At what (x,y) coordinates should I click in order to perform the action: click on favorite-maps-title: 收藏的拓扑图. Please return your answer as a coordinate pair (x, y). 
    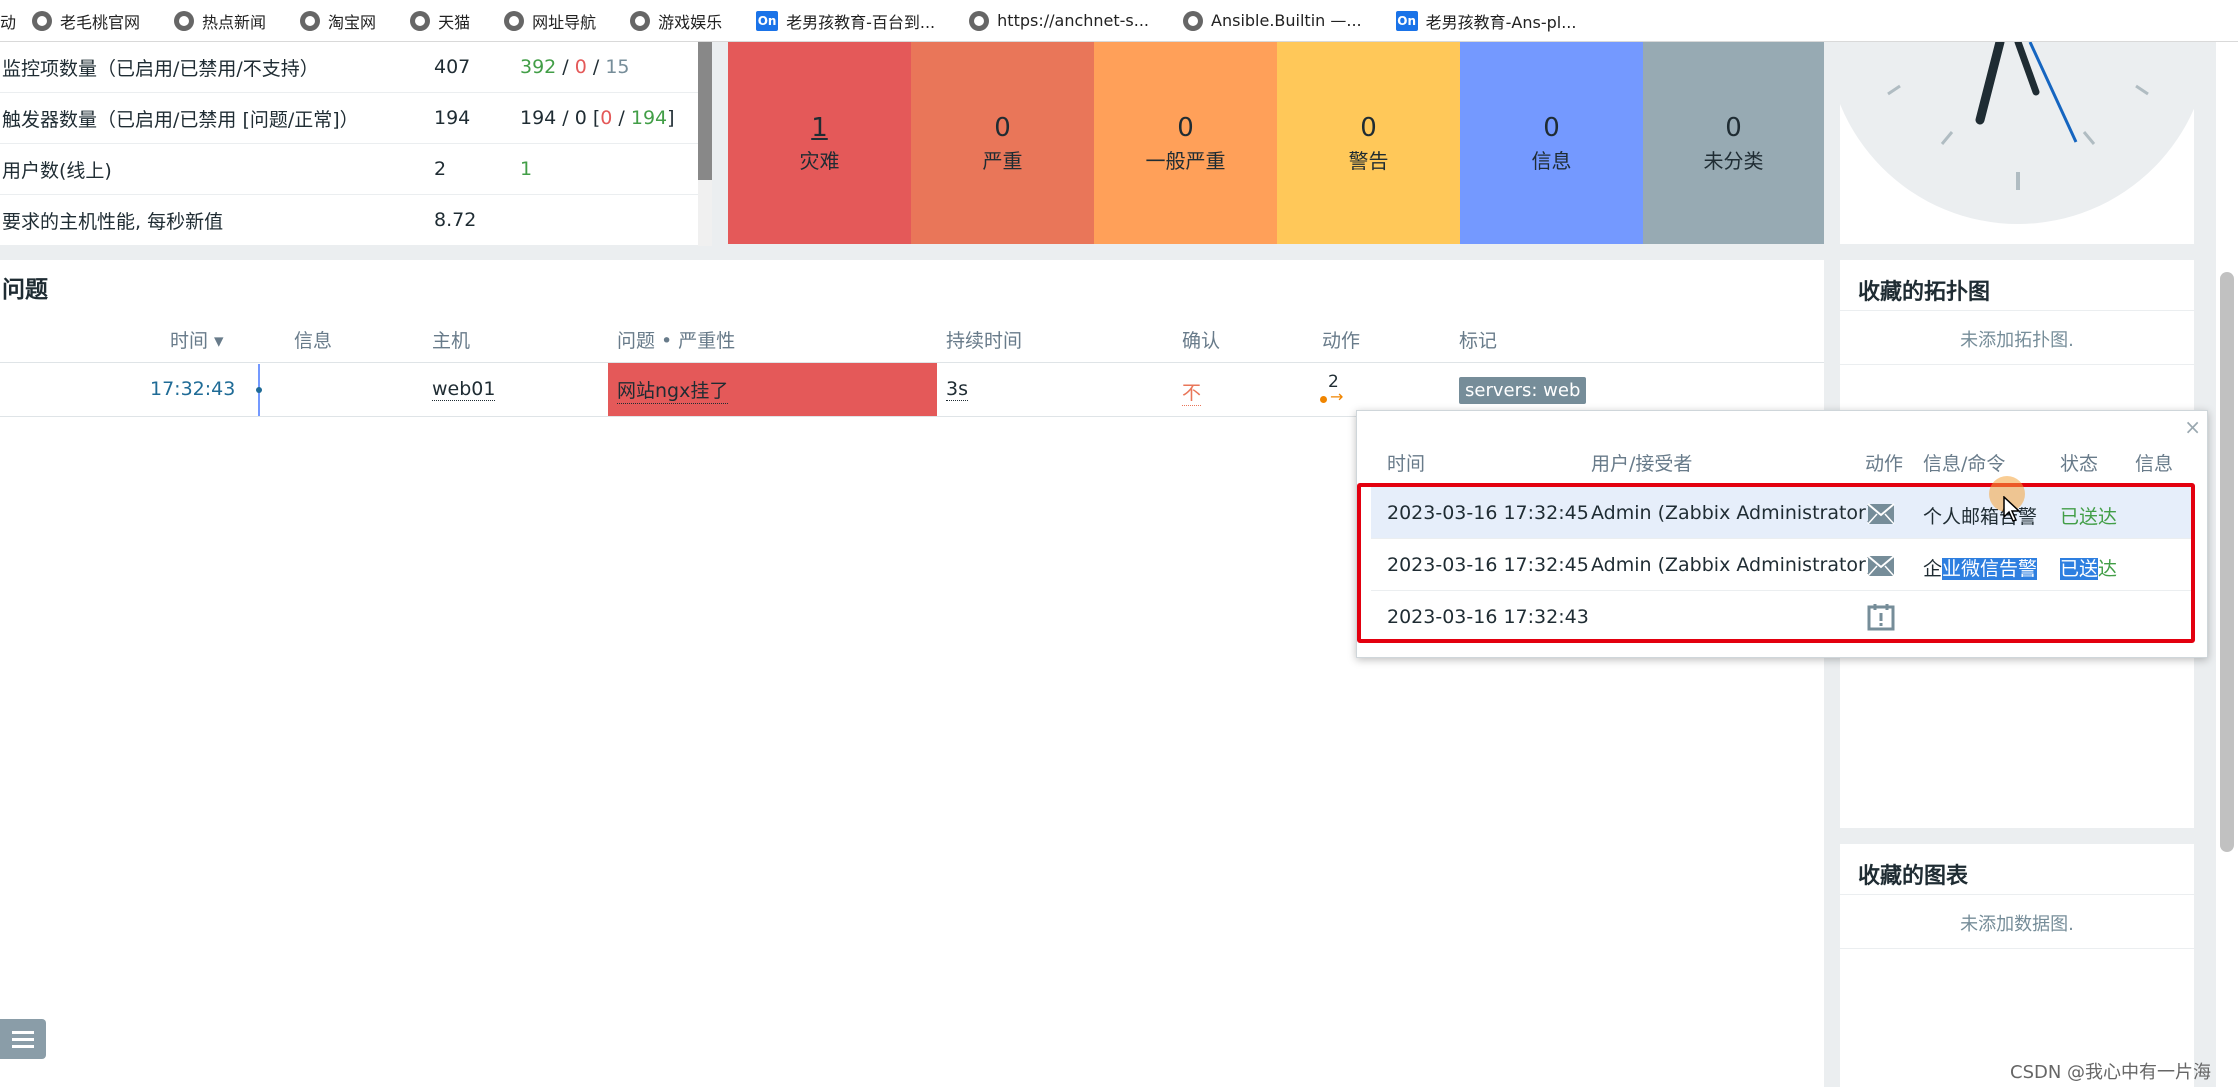
    Looking at the image, I should click on (1924, 292).